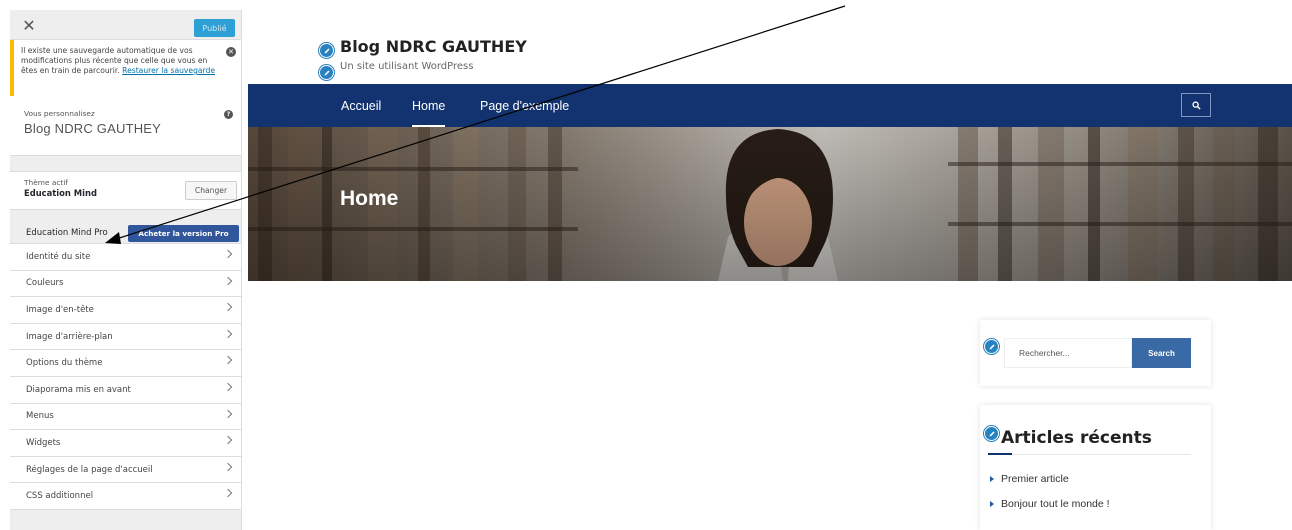  I want to click on nav-label: Accueil, so click(361, 105).